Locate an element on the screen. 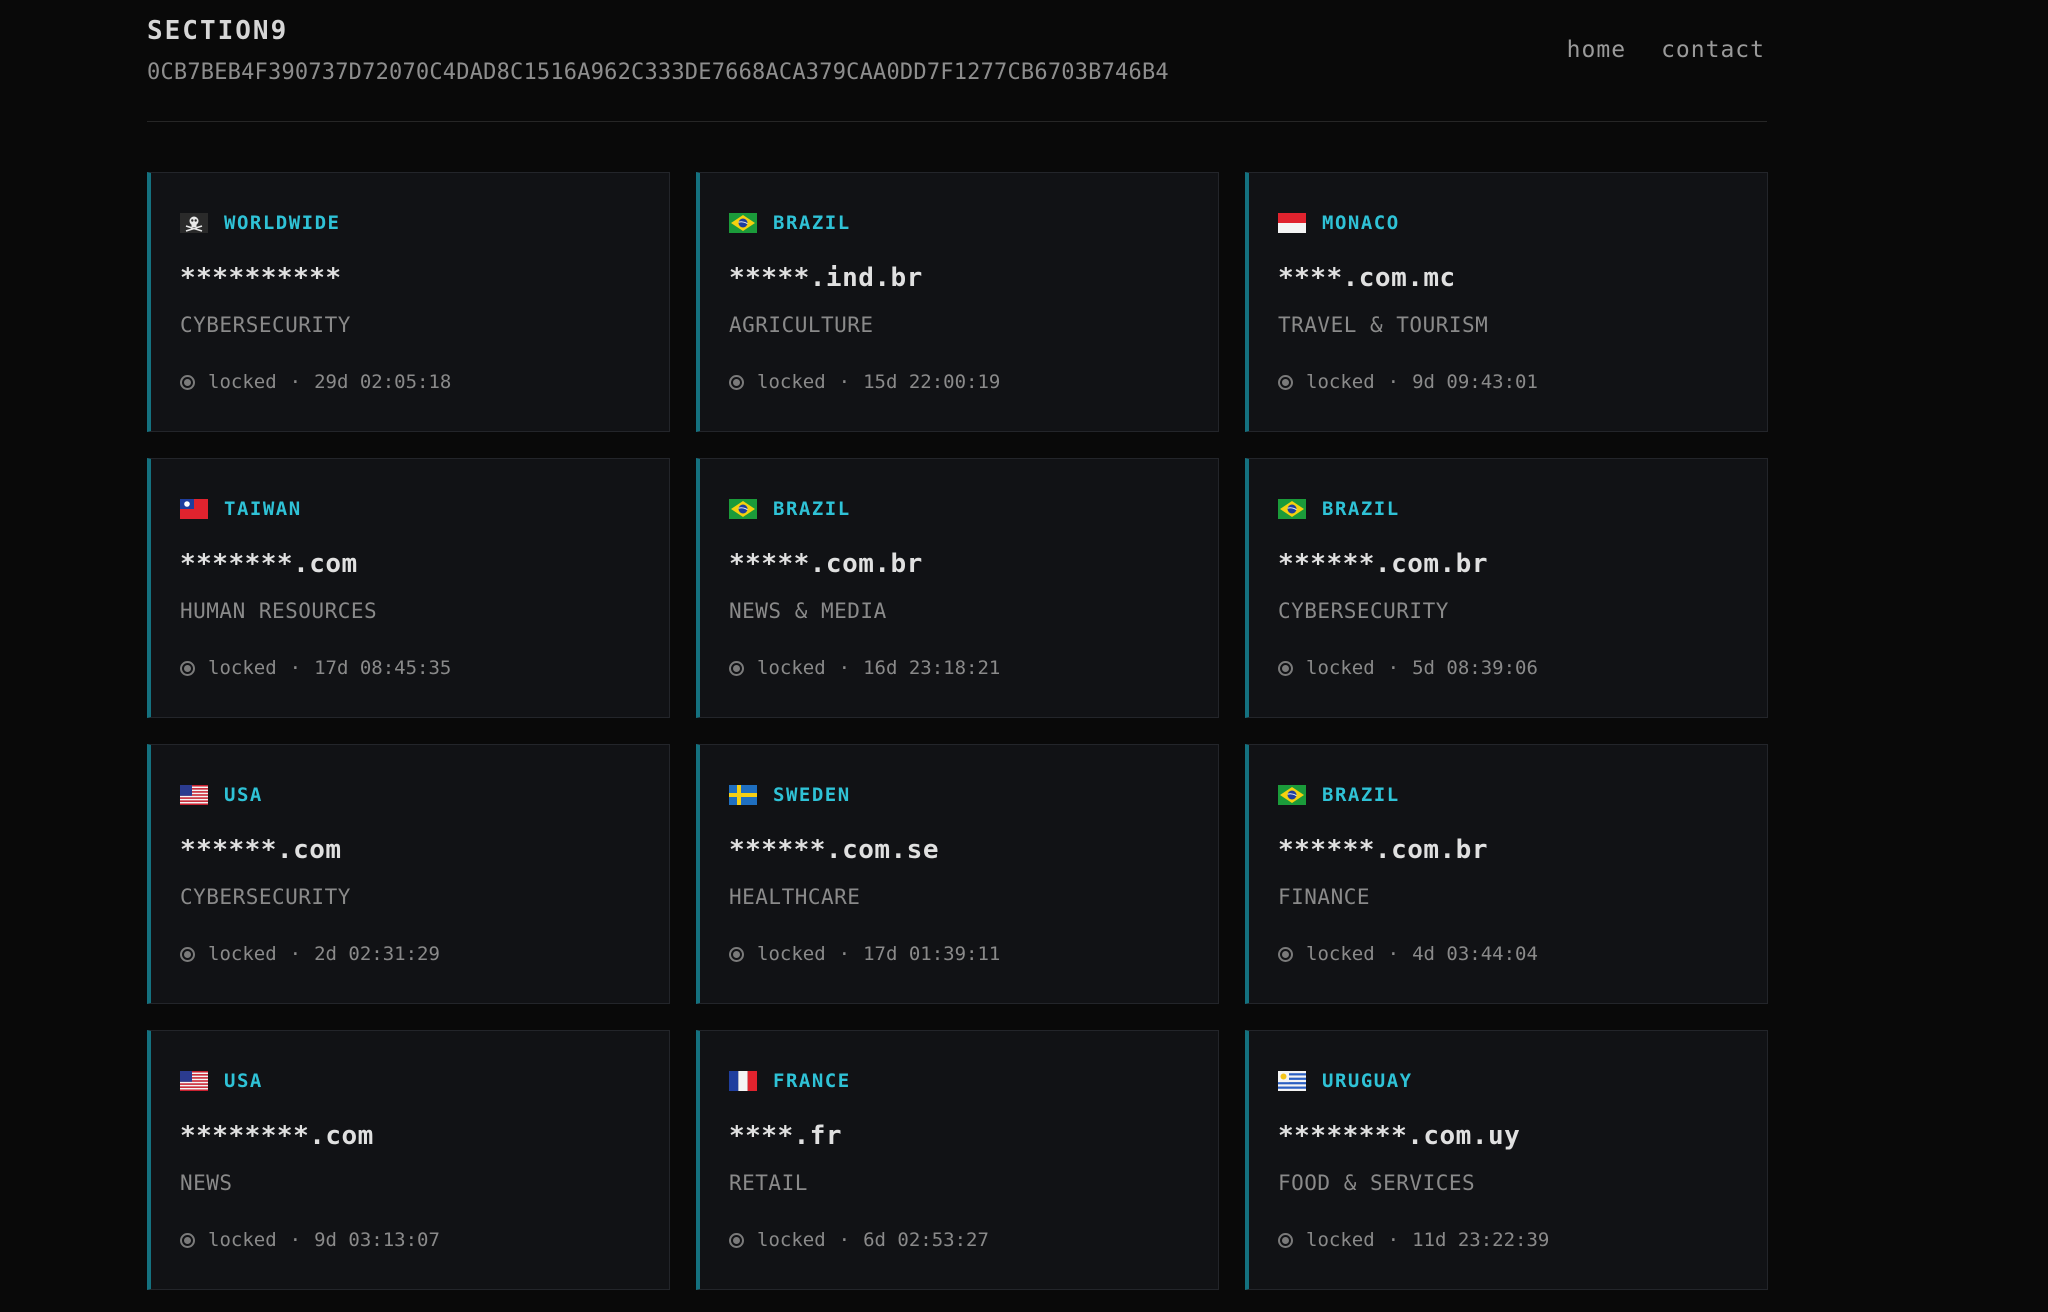 This screenshot has width=2048, height=1312. countdown-timer: 9d 03:13:07 is located at coordinates (377, 1240).